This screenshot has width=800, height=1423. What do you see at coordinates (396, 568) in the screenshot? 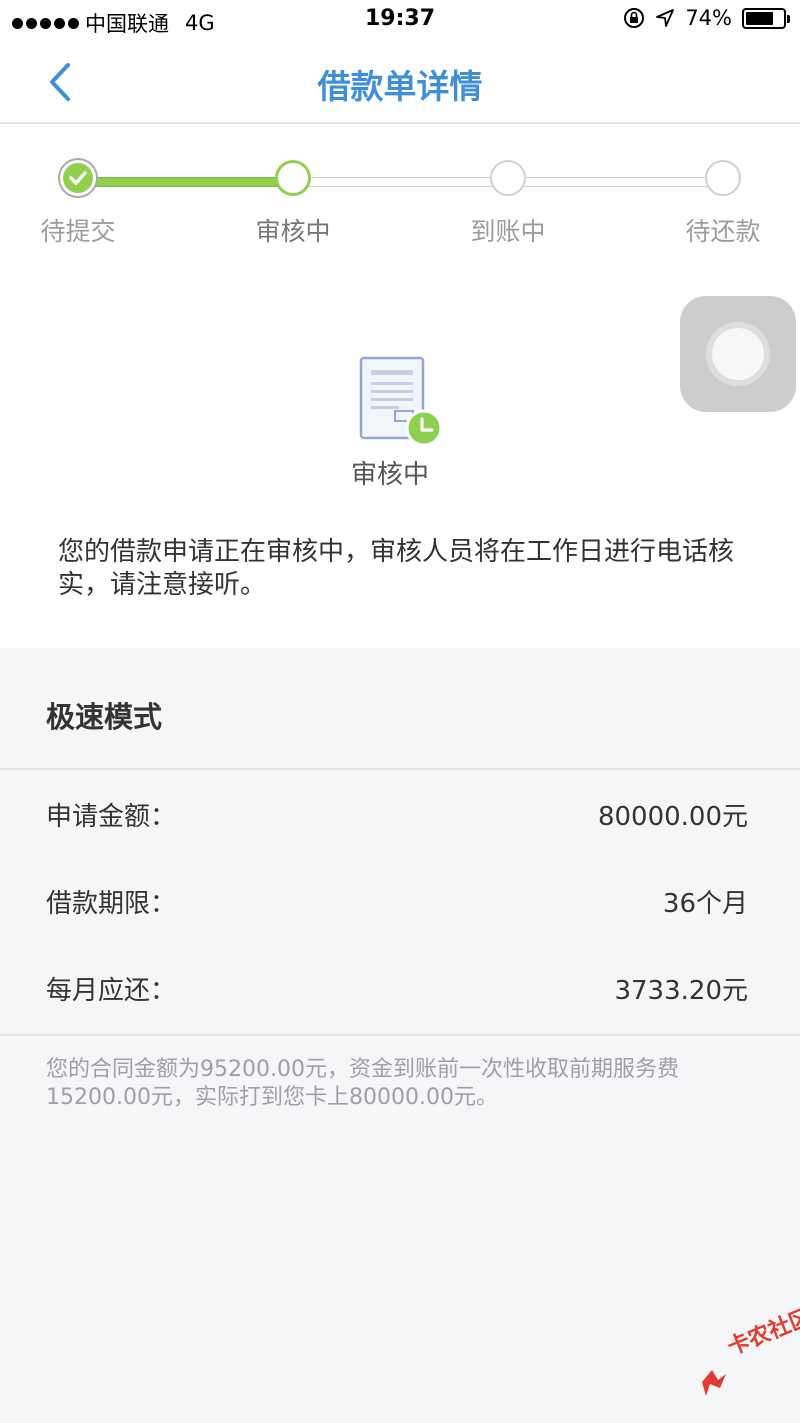
I see `status-description: 您的借款申请正在审核中，审核人员将在工作日进行电话核实，请注意接听。` at bounding box center [396, 568].